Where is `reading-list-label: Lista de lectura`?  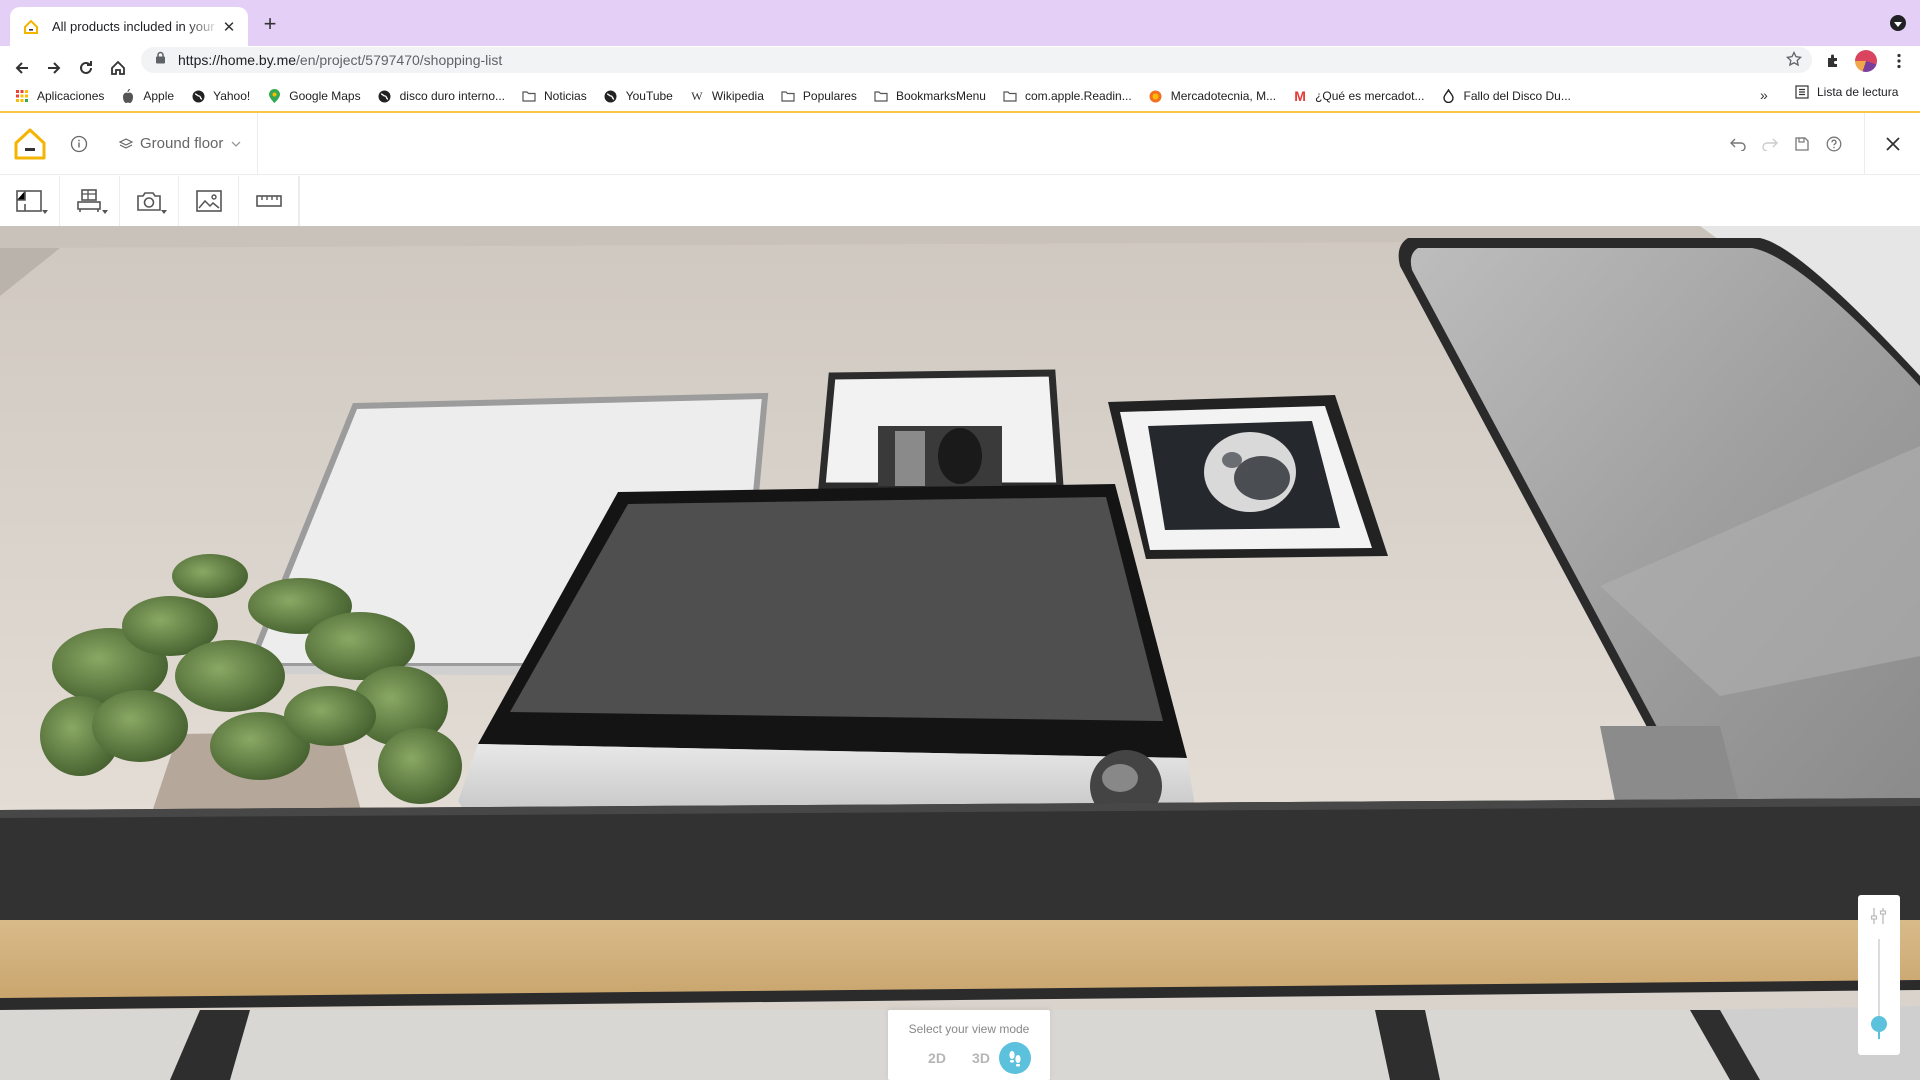
reading-list-label: Lista de lectura is located at coordinates (1858, 92).